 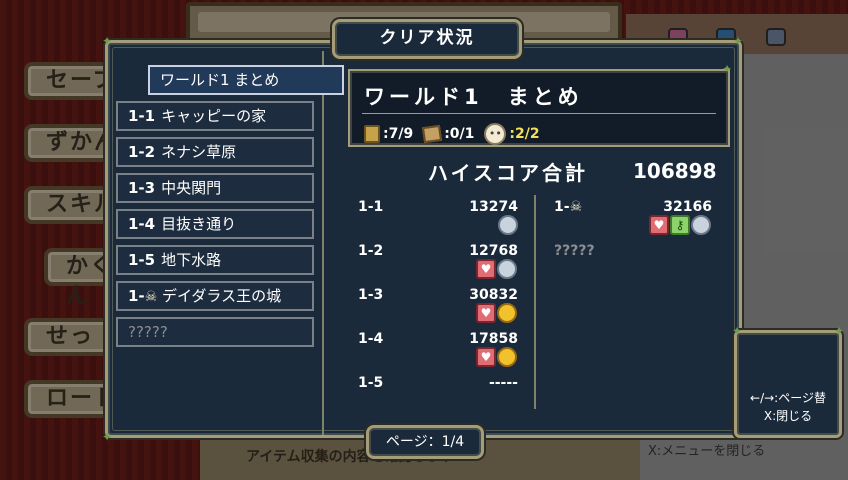 What do you see at coordinates (199, 224) in the screenshot?
I see `stage-item-label: 目抜き通り` at bounding box center [199, 224].